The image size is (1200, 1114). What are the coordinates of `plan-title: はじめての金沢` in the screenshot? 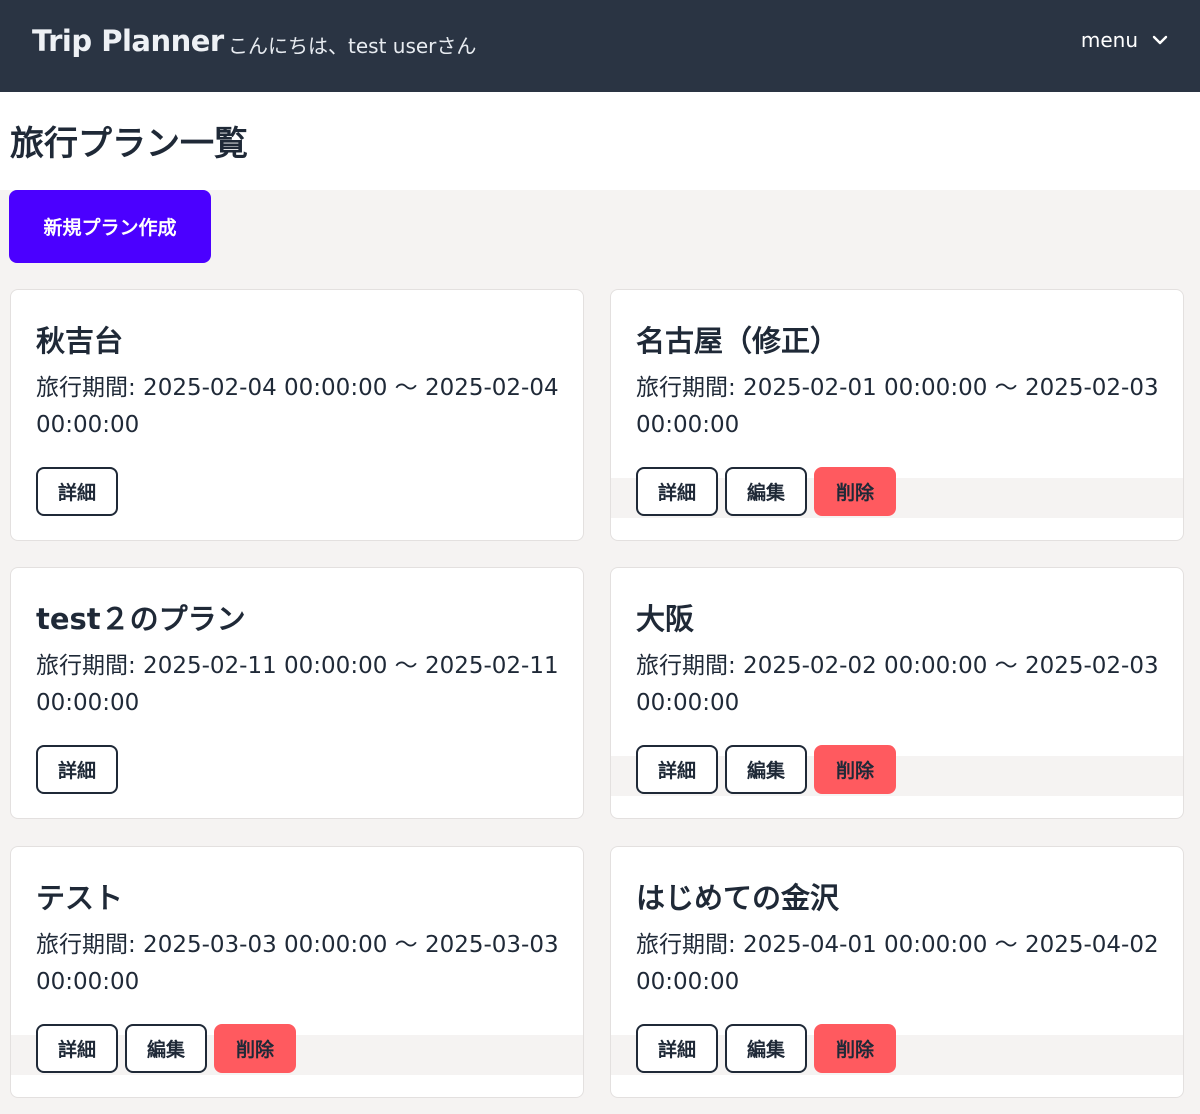 It's located at (738, 898).